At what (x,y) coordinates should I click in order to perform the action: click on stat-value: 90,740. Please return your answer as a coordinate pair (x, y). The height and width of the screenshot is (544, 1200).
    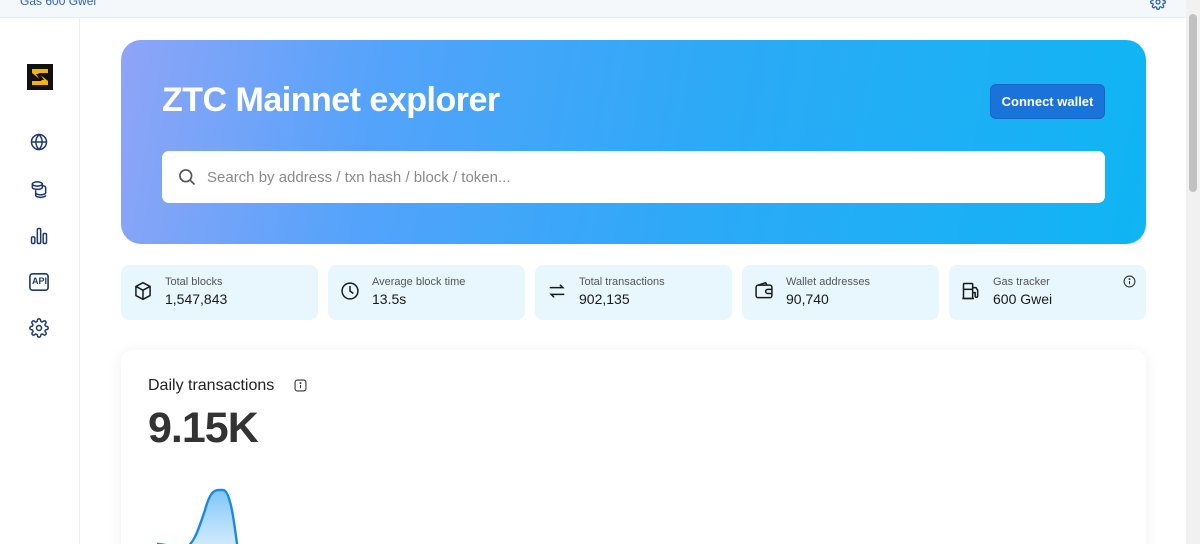
    Looking at the image, I should click on (807, 299).